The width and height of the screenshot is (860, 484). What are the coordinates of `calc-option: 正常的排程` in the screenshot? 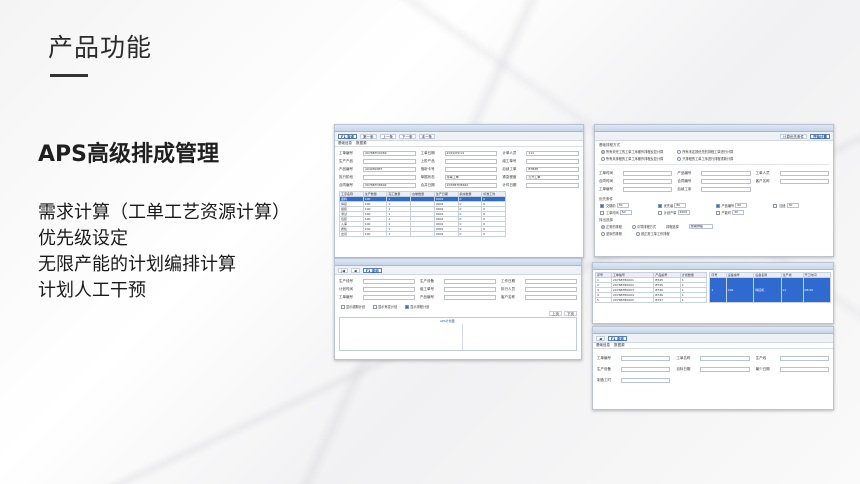 It's located at (611, 226).